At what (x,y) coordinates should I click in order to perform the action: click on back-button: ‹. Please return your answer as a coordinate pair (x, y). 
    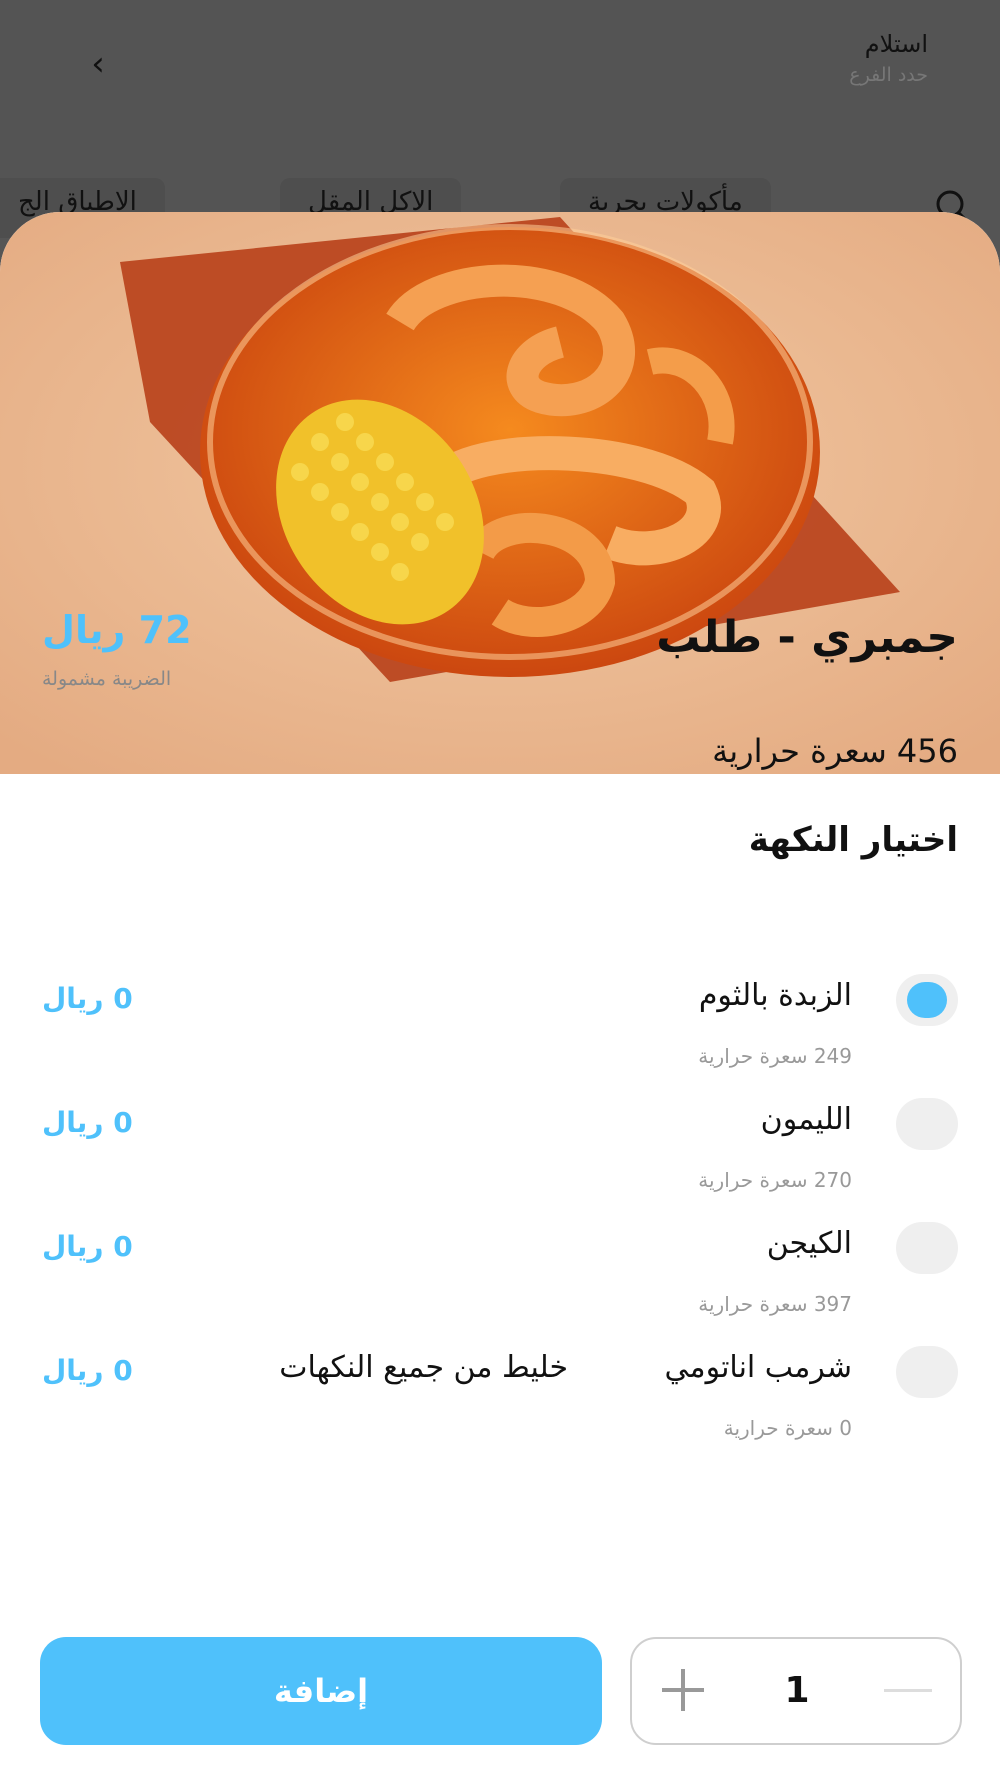
    Looking at the image, I should click on (98, 64).